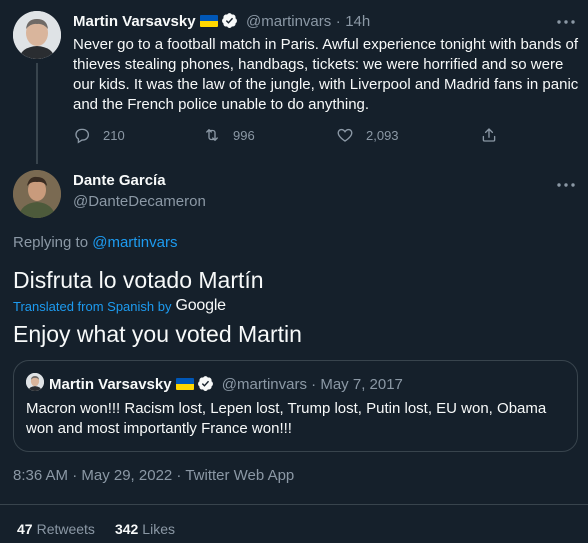 This screenshot has width=588, height=543. I want to click on retweets-stat: 47 Retweets, so click(56, 529).